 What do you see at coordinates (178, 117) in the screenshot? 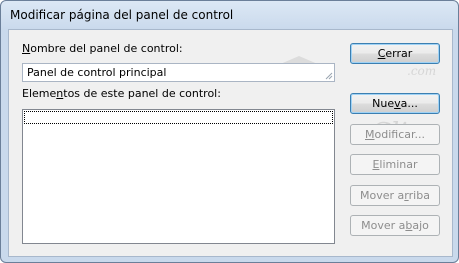
I see `list-focus-rect` at bounding box center [178, 117].